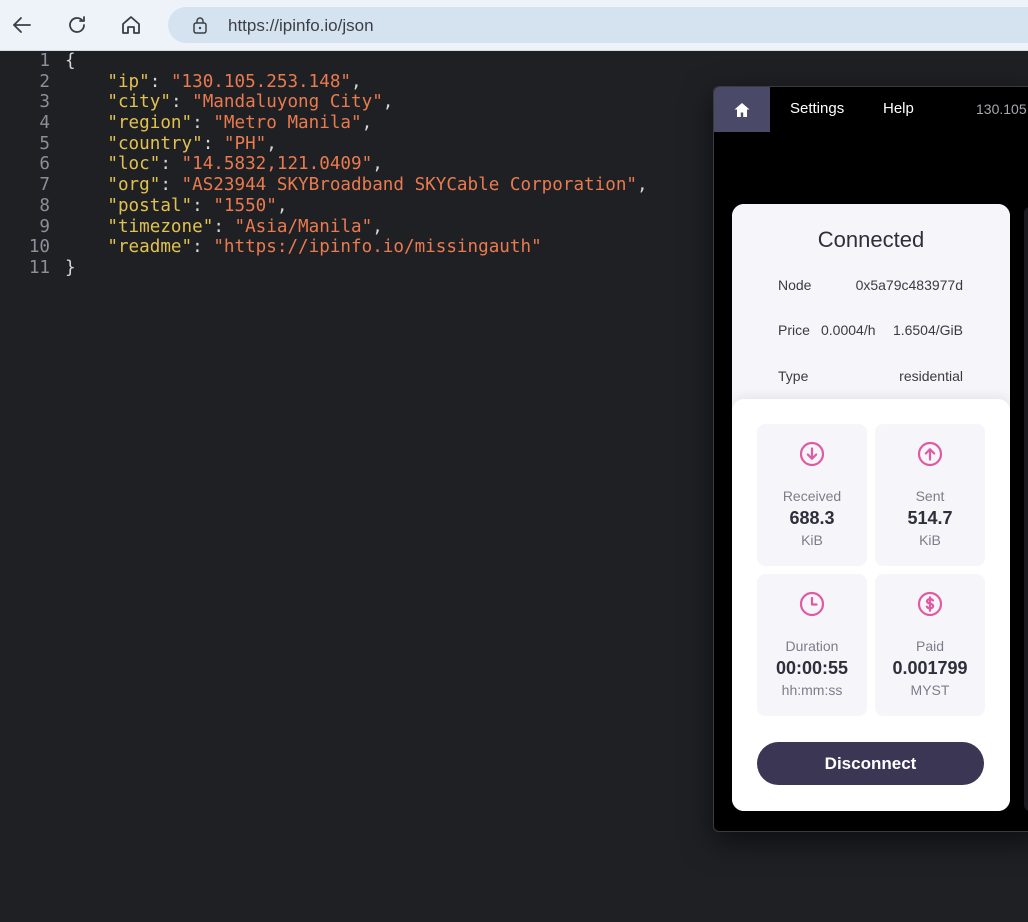 The height and width of the screenshot is (922, 1028). I want to click on json-brace: {, so click(70, 61).